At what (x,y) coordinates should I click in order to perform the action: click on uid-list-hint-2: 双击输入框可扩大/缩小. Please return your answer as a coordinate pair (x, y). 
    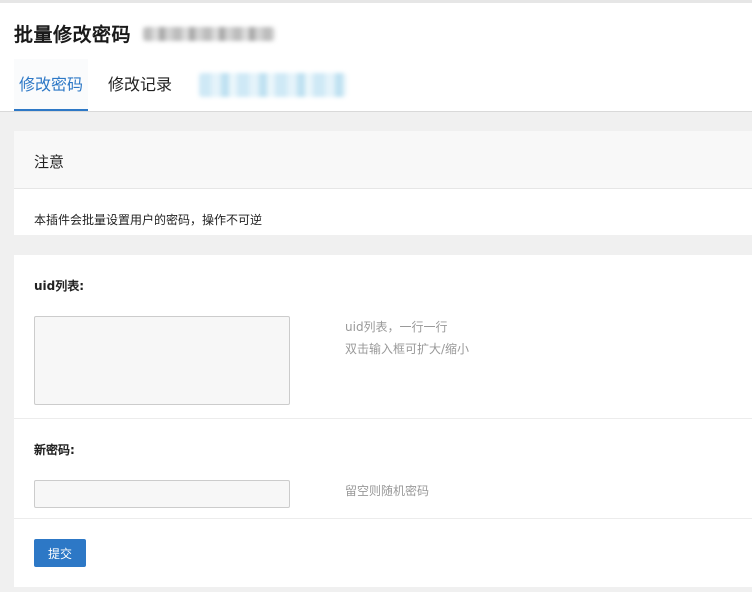
    Looking at the image, I should click on (407, 349).